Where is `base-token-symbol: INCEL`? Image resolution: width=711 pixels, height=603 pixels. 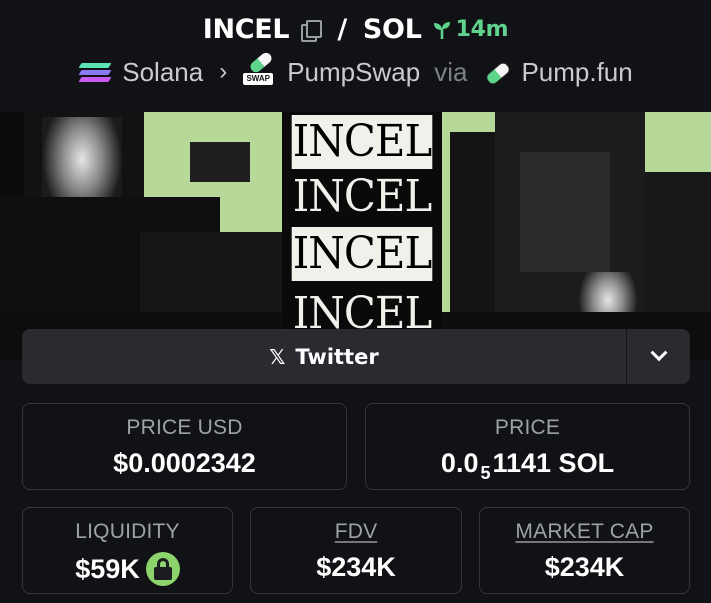 base-token-symbol: INCEL is located at coordinates (246, 29).